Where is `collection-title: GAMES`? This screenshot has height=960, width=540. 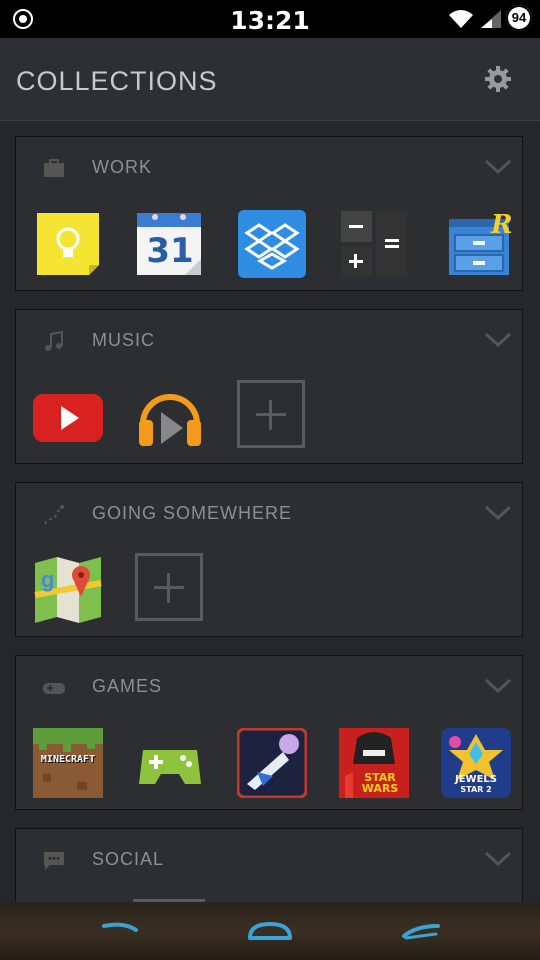 collection-title: GAMES is located at coordinates (127, 686).